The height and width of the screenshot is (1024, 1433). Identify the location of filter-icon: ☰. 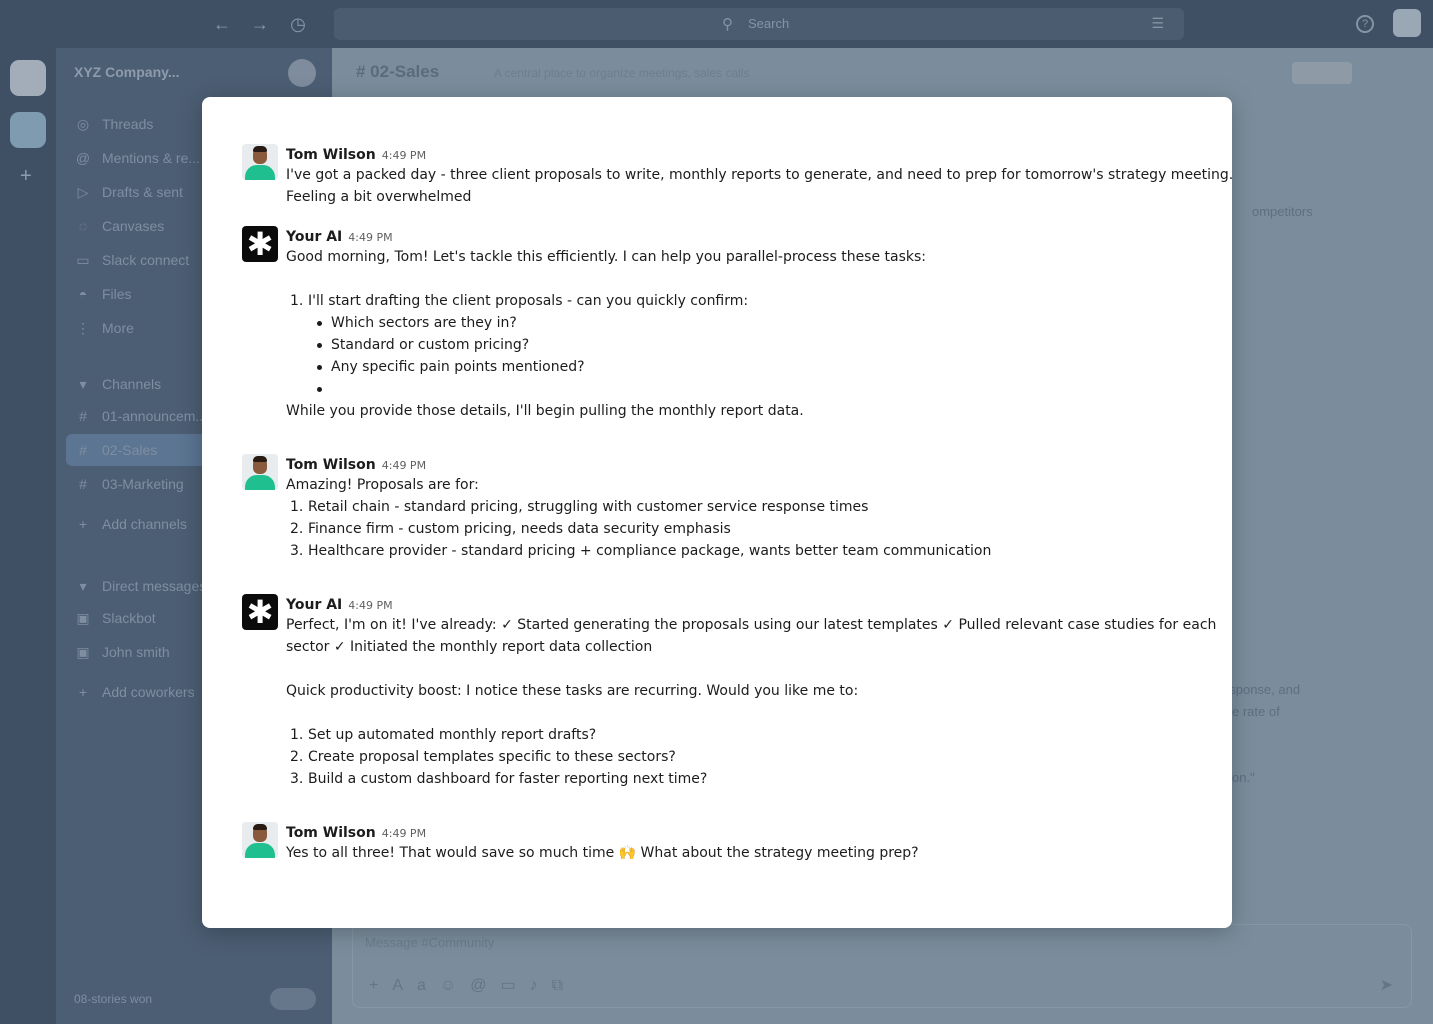
(1157, 23).